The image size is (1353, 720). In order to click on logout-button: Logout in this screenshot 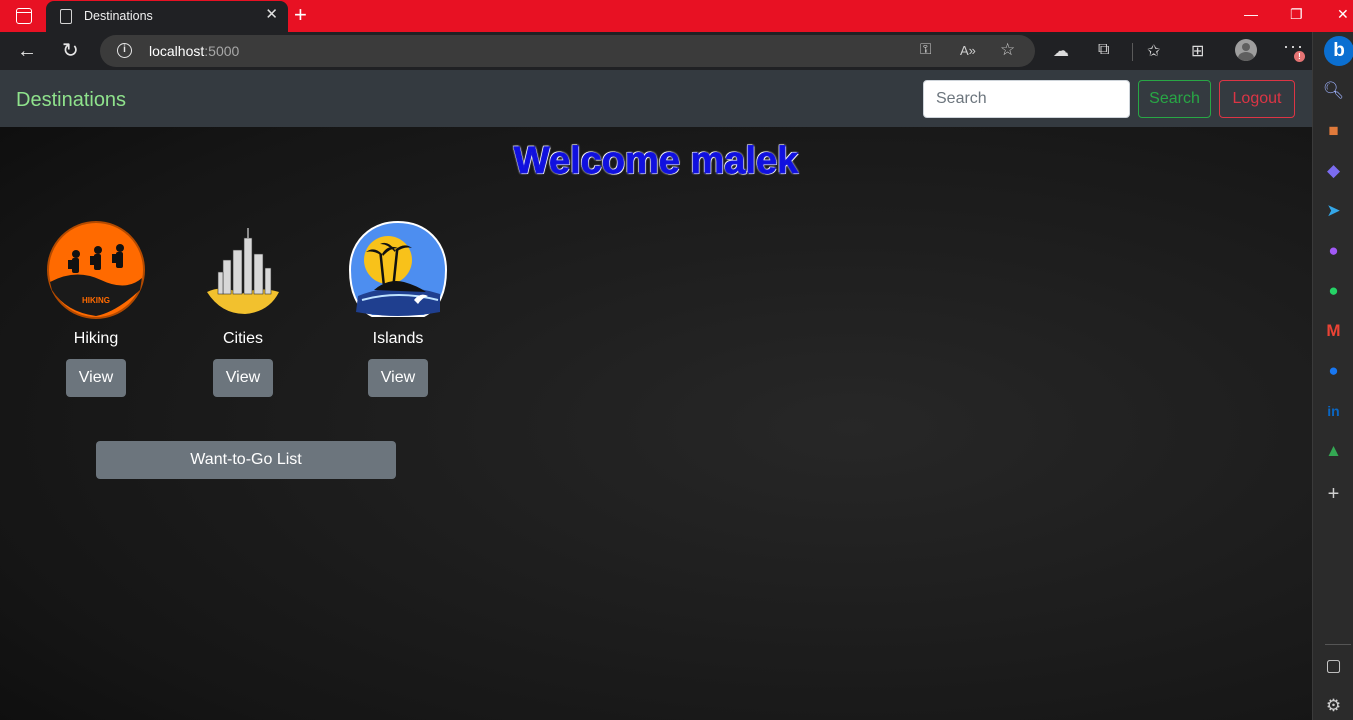, I will do `click(1257, 99)`.